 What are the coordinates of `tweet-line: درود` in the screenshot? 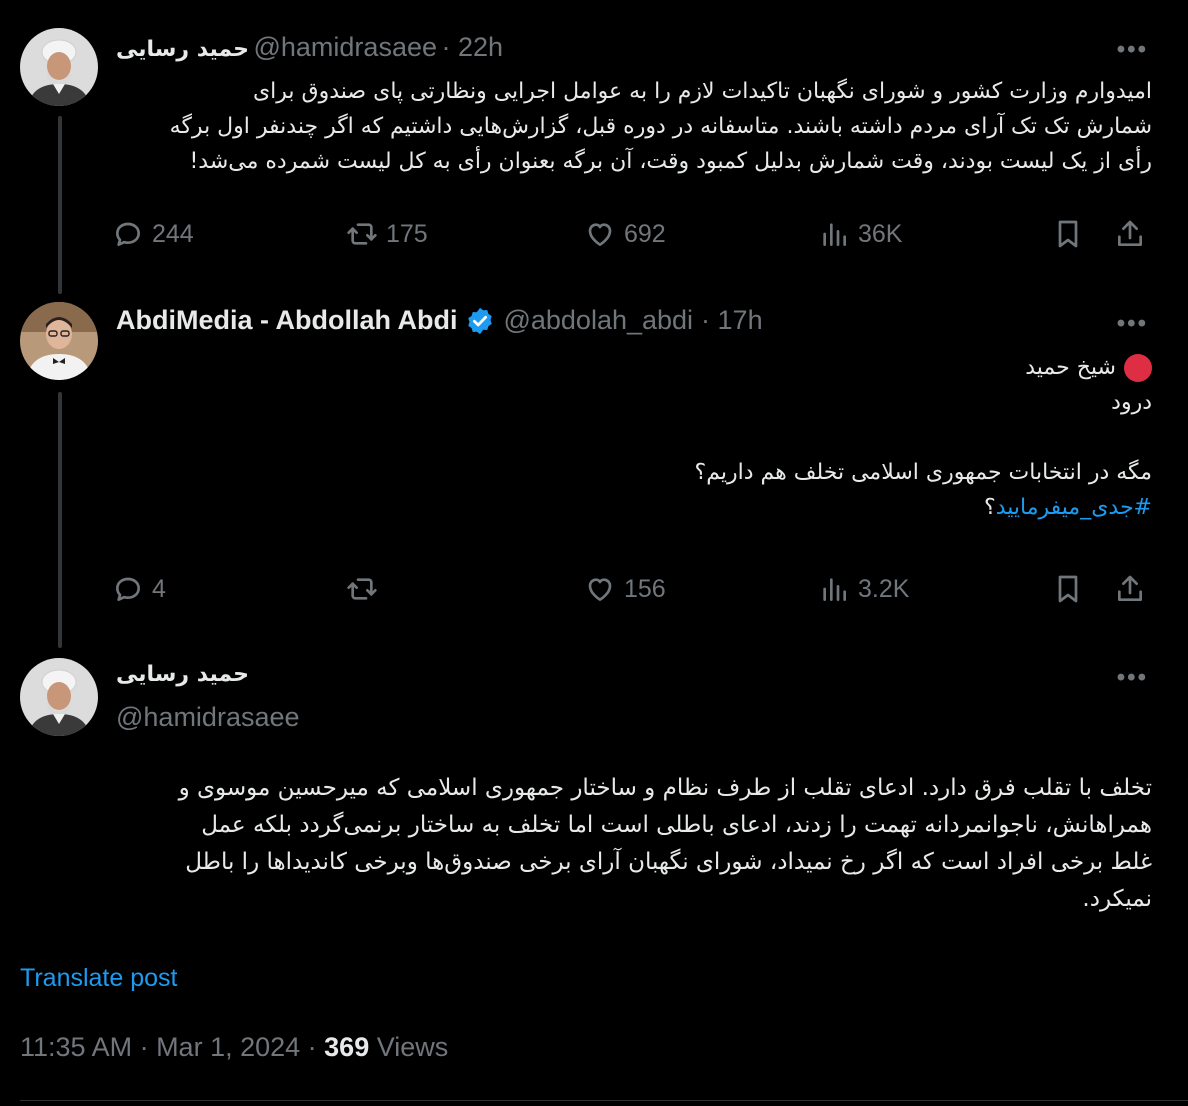 It's located at (1131, 402).